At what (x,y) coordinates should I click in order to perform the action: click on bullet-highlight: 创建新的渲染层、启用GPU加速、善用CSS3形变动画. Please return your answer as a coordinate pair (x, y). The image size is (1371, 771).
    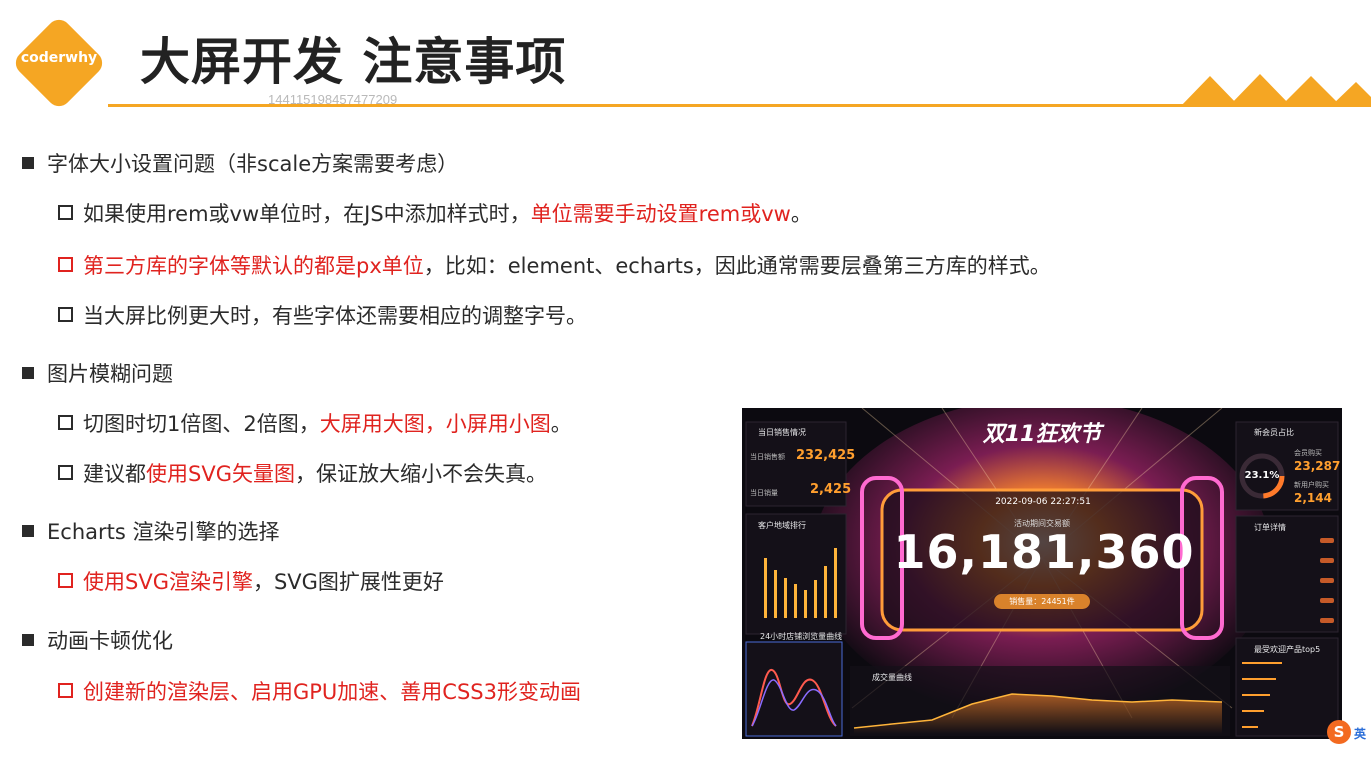
    Looking at the image, I should click on (332, 692).